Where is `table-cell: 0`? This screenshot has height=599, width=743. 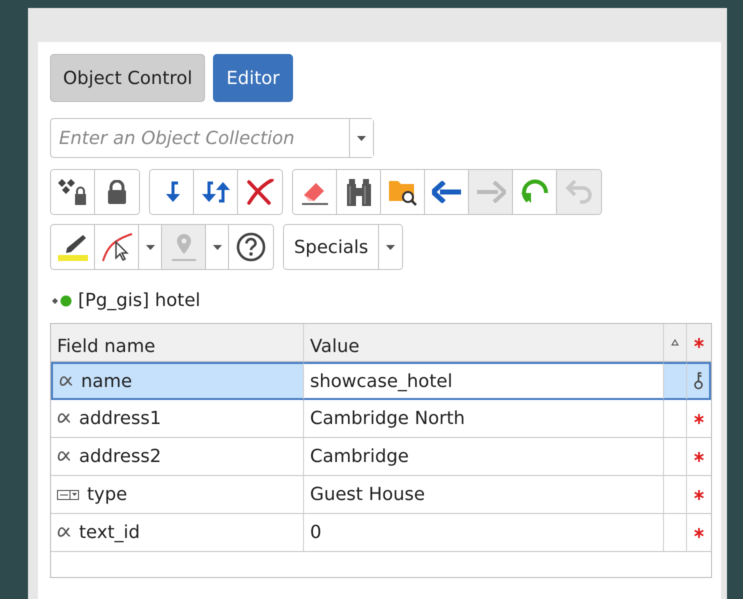
table-cell: 0 is located at coordinates (484, 533).